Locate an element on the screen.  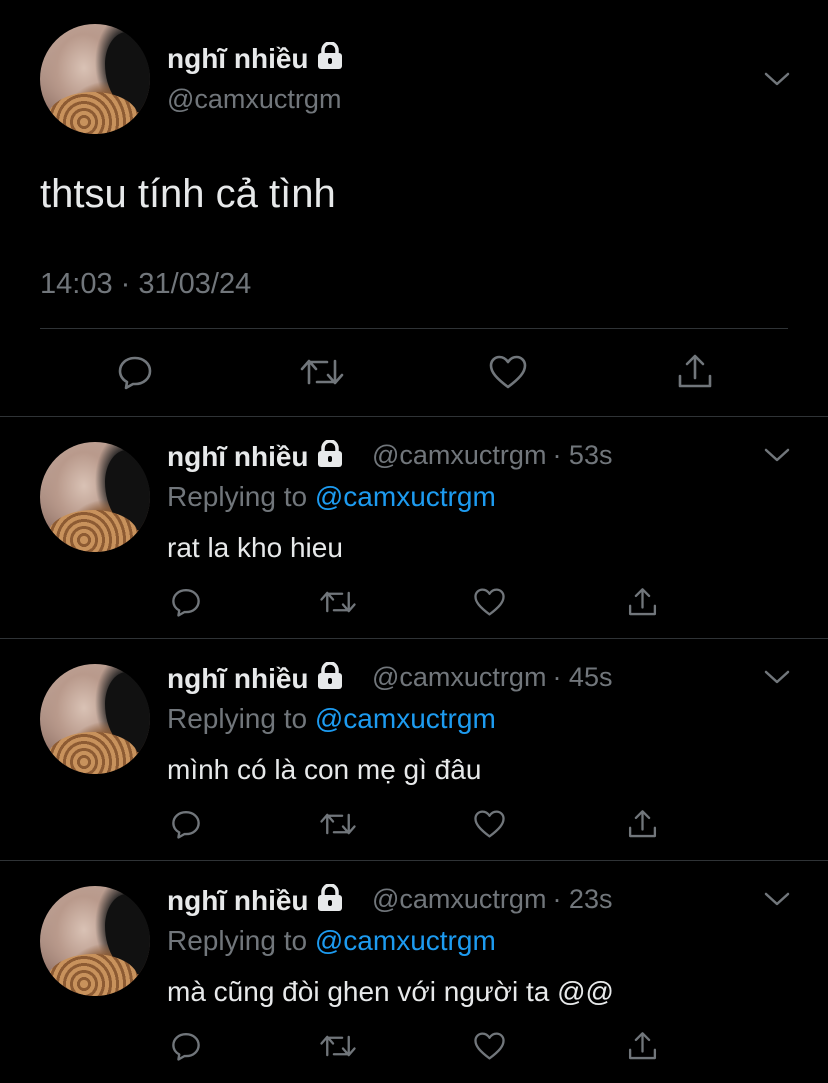
author-handle: @camxuctrgm · 45s is located at coordinates (492, 677).